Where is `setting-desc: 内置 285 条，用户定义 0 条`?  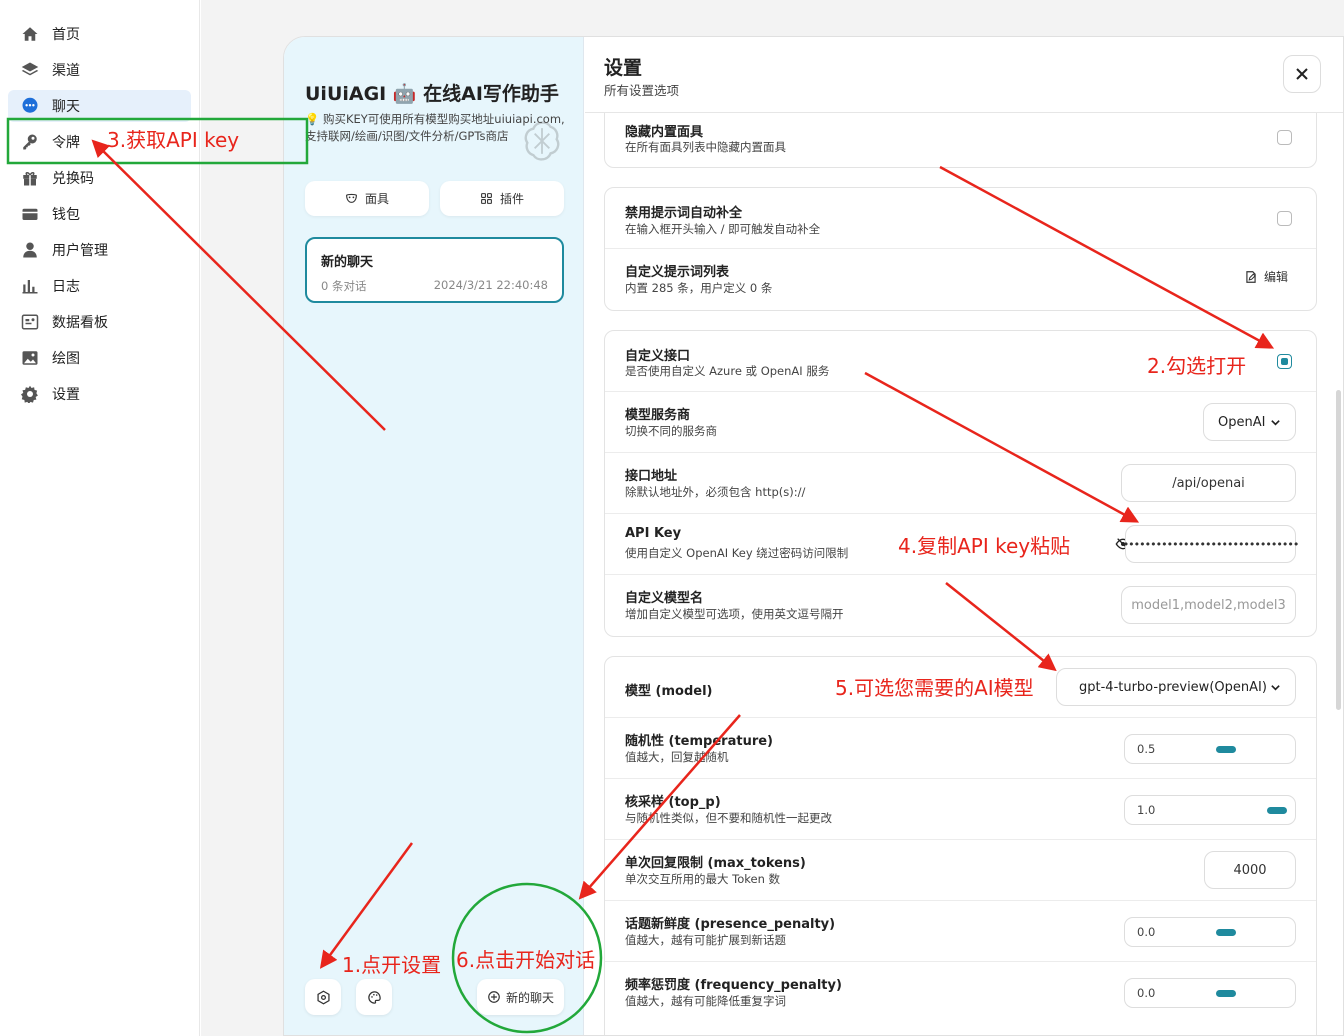
setting-desc: 内置 285 条，用户定义 0 条 is located at coordinates (699, 288).